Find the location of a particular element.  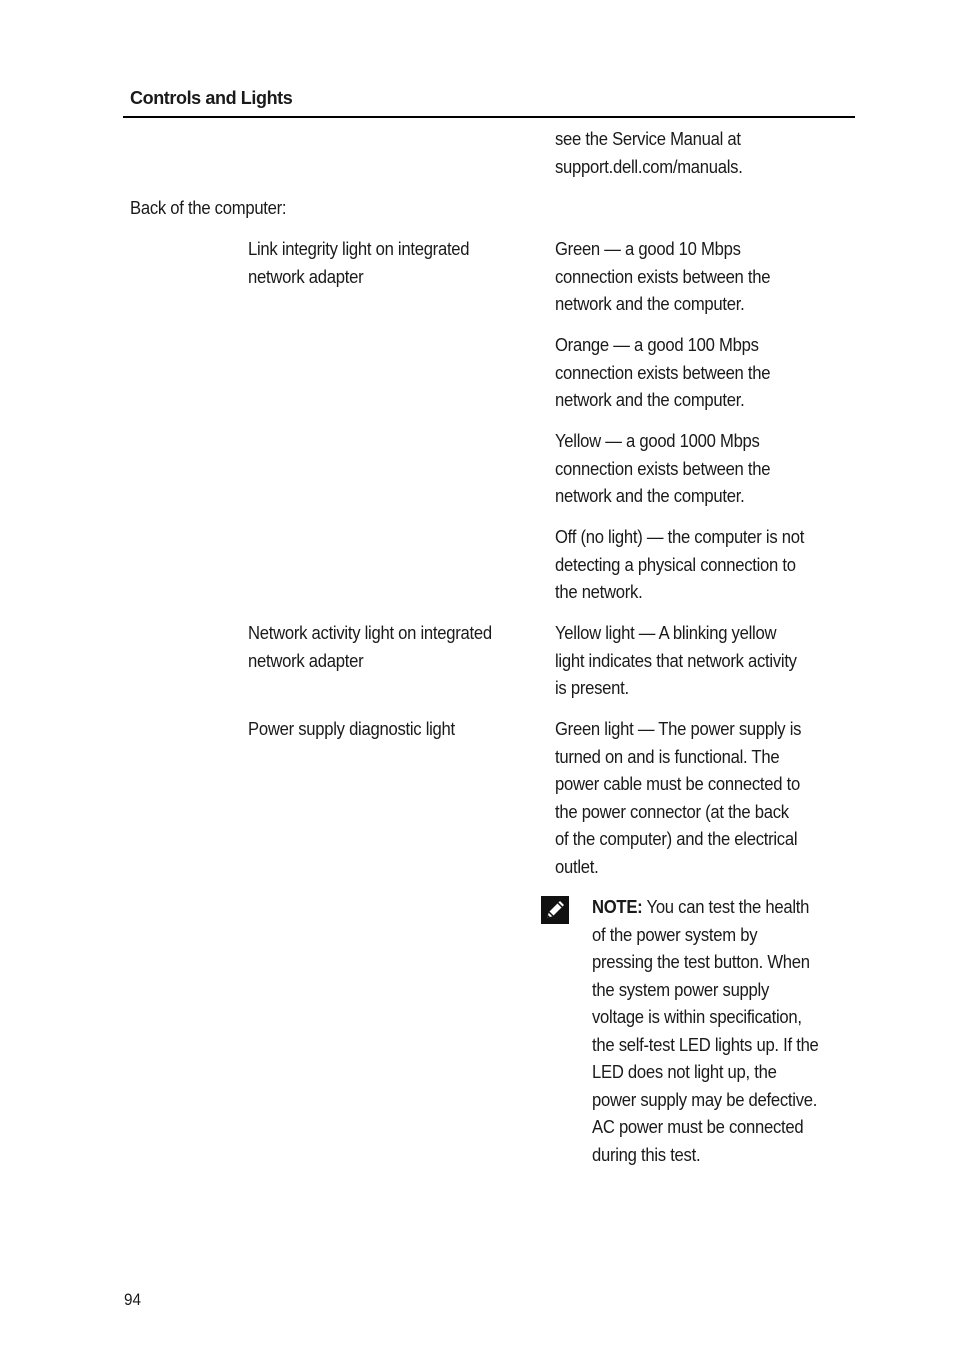

section-label: Back of the computer: is located at coordinates (208, 207).